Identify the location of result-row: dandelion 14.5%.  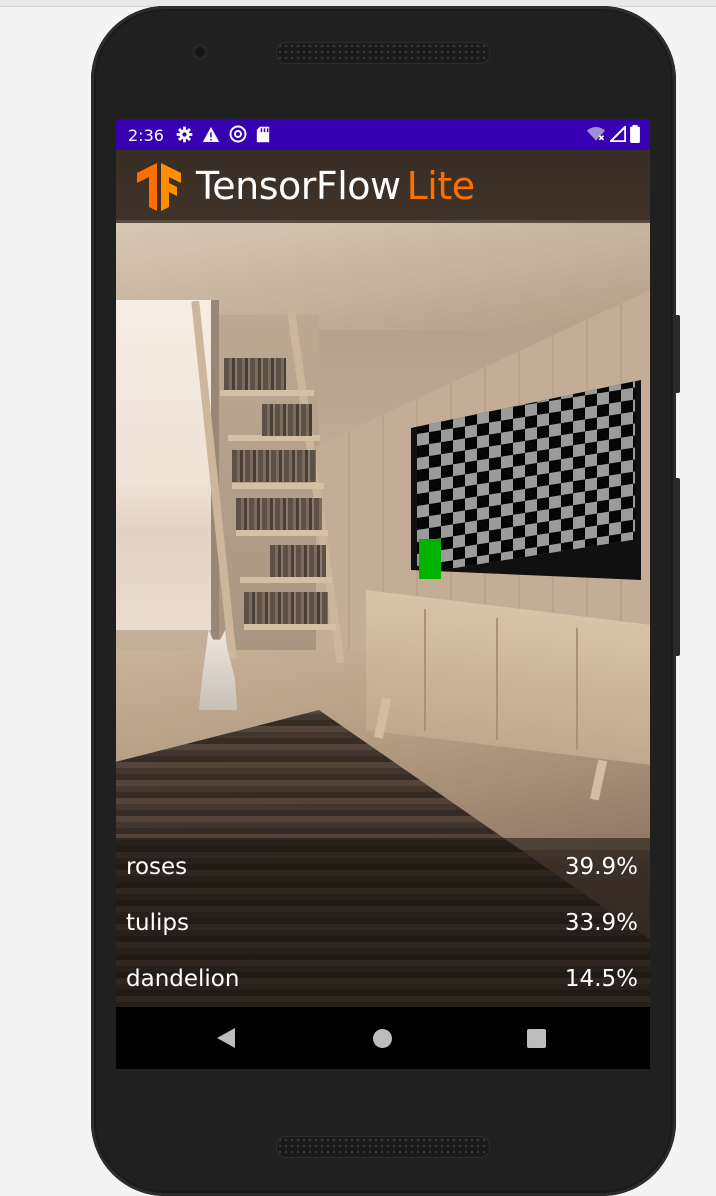
(382, 986).